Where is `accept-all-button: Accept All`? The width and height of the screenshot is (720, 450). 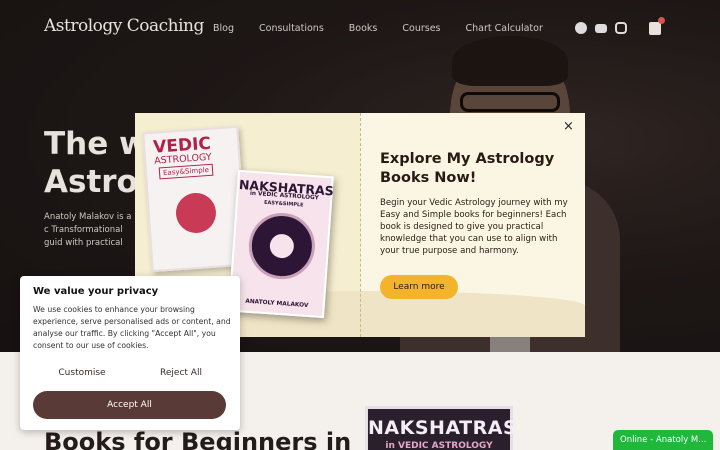 accept-all-button: Accept All is located at coordinates (129, 405).